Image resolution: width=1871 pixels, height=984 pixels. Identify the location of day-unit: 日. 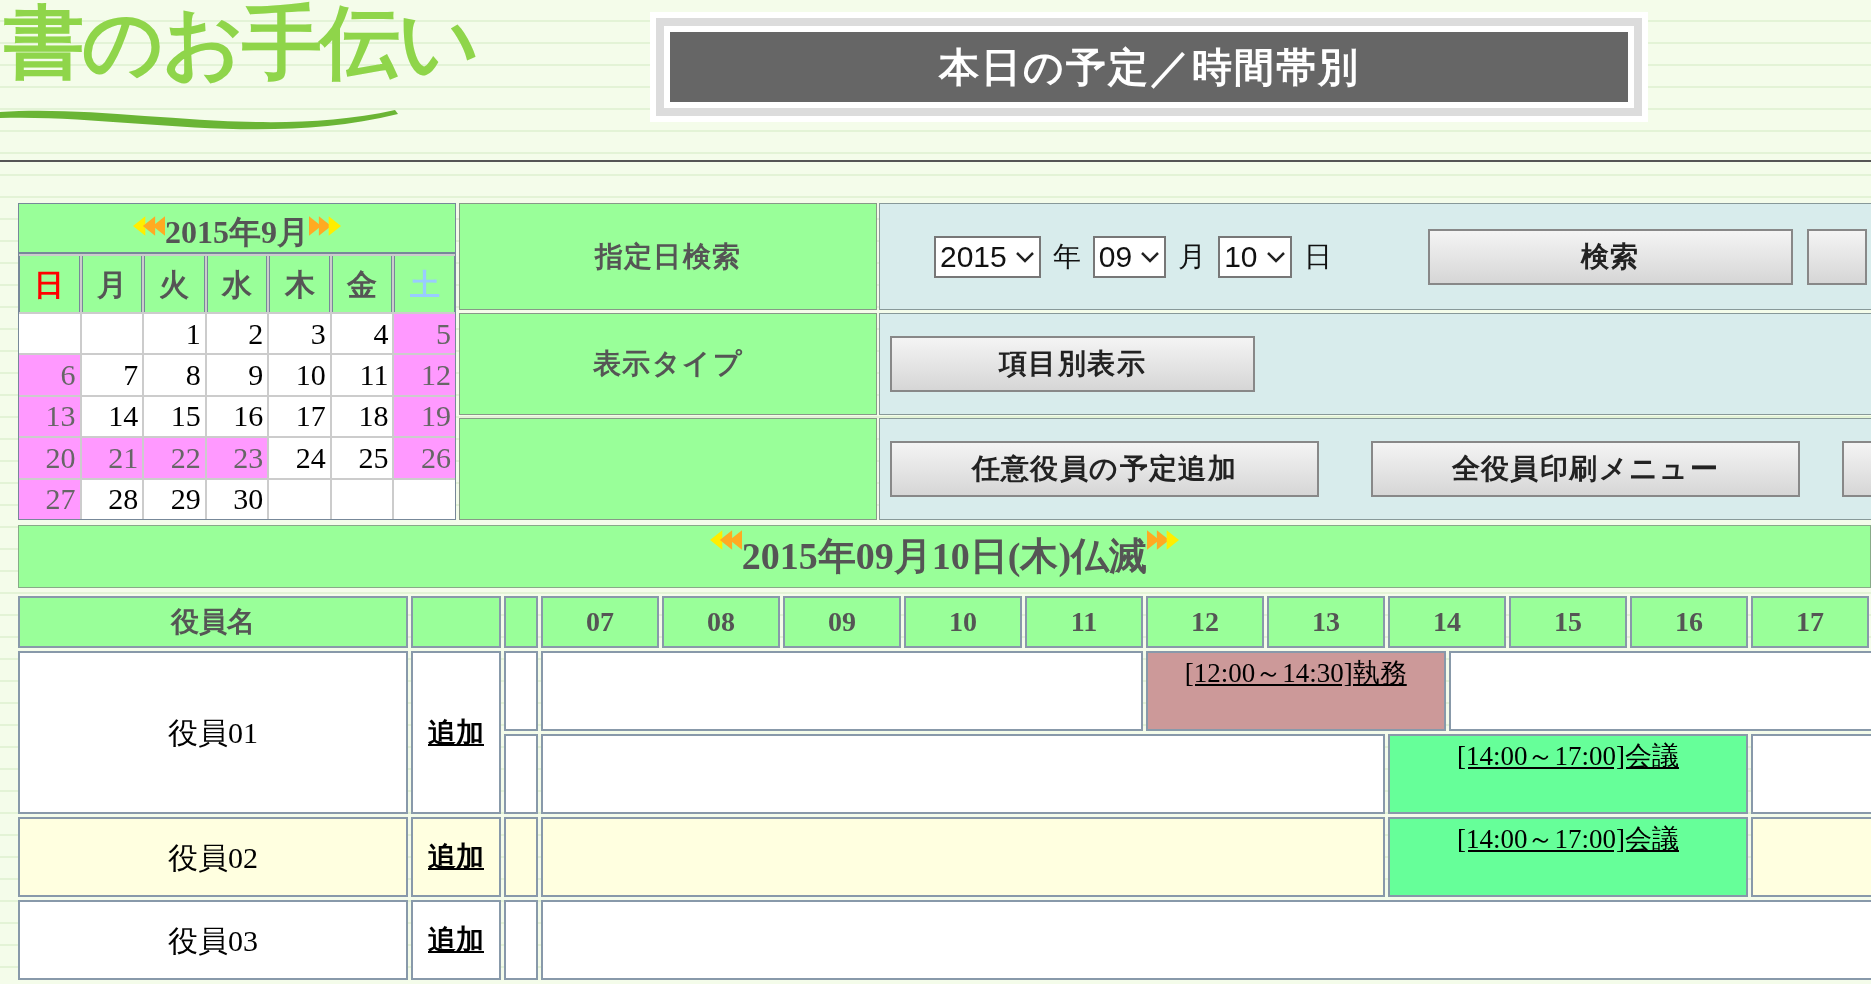
(1317, 256).